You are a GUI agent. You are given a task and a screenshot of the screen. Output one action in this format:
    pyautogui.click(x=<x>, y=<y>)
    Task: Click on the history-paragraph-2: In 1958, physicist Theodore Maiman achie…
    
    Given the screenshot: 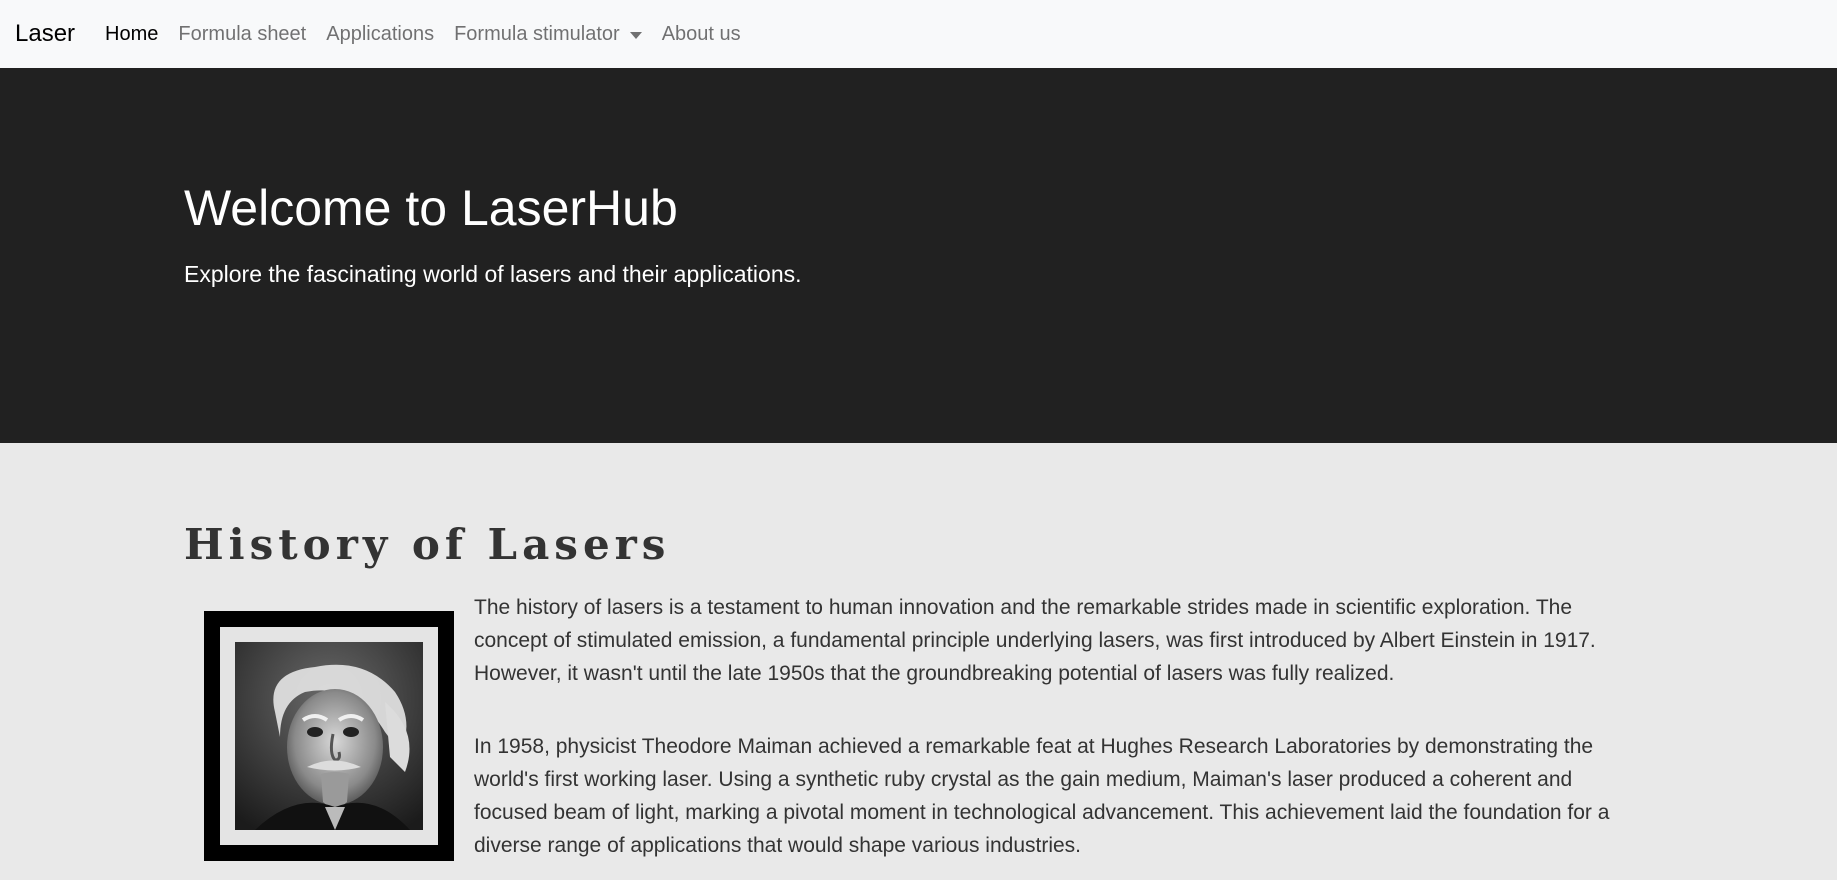 What is the action you would take?
    pyautogui.click(x=1042, y=796)
    